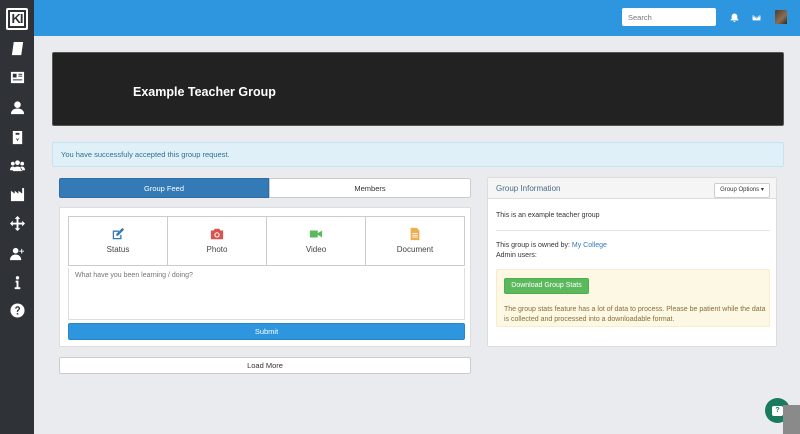 Image resolution: width=800 pixels, height=434 pixels. What do you see at coordinates (17, 165) in the screenshot?
I see `groups-icon` at bounding box center [17, 165].